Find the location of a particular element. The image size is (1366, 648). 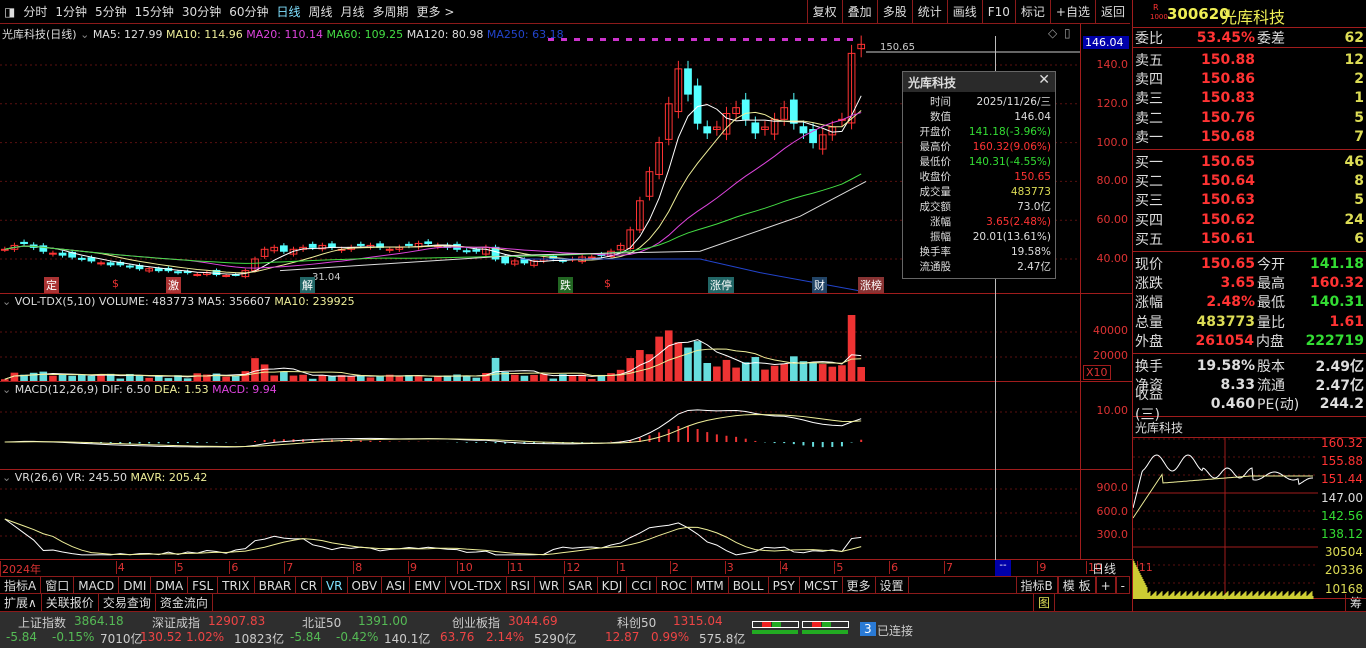

indicator-tab: 窗口 is located at coordinates (58, 585).